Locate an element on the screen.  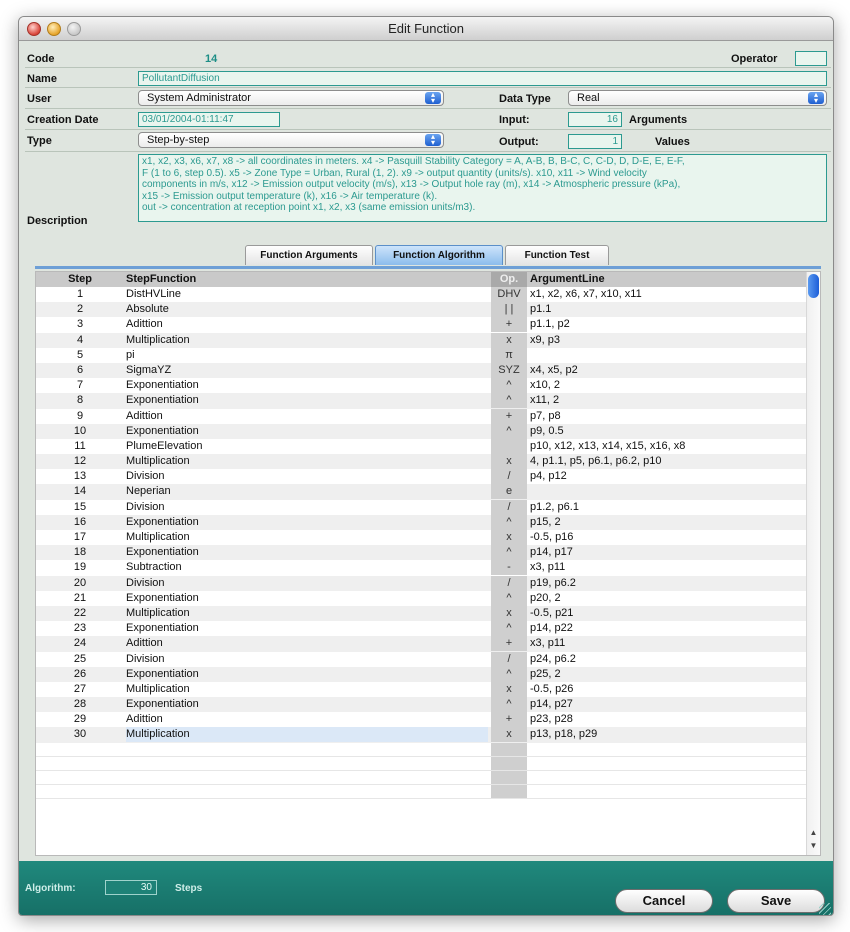
table-row: 19 Subtraction - x3, p11 is located at coordinates (422, 568).